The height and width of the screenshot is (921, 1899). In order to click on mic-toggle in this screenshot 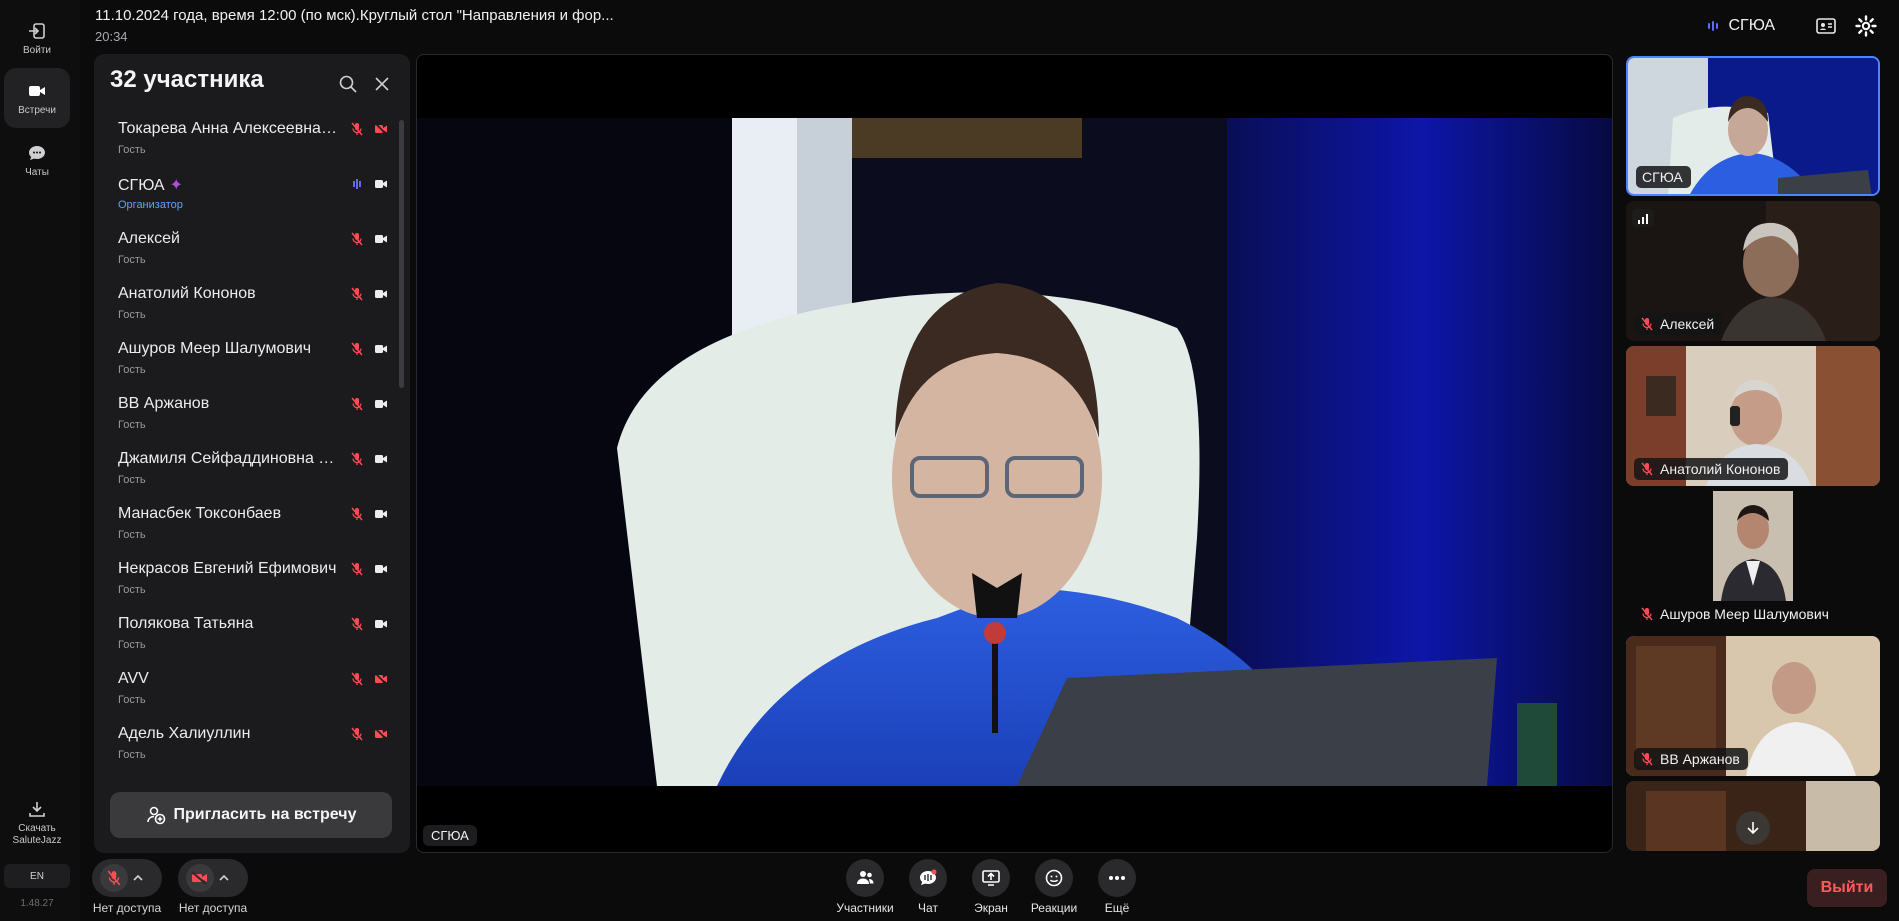, I will do `click(127, 878)`.